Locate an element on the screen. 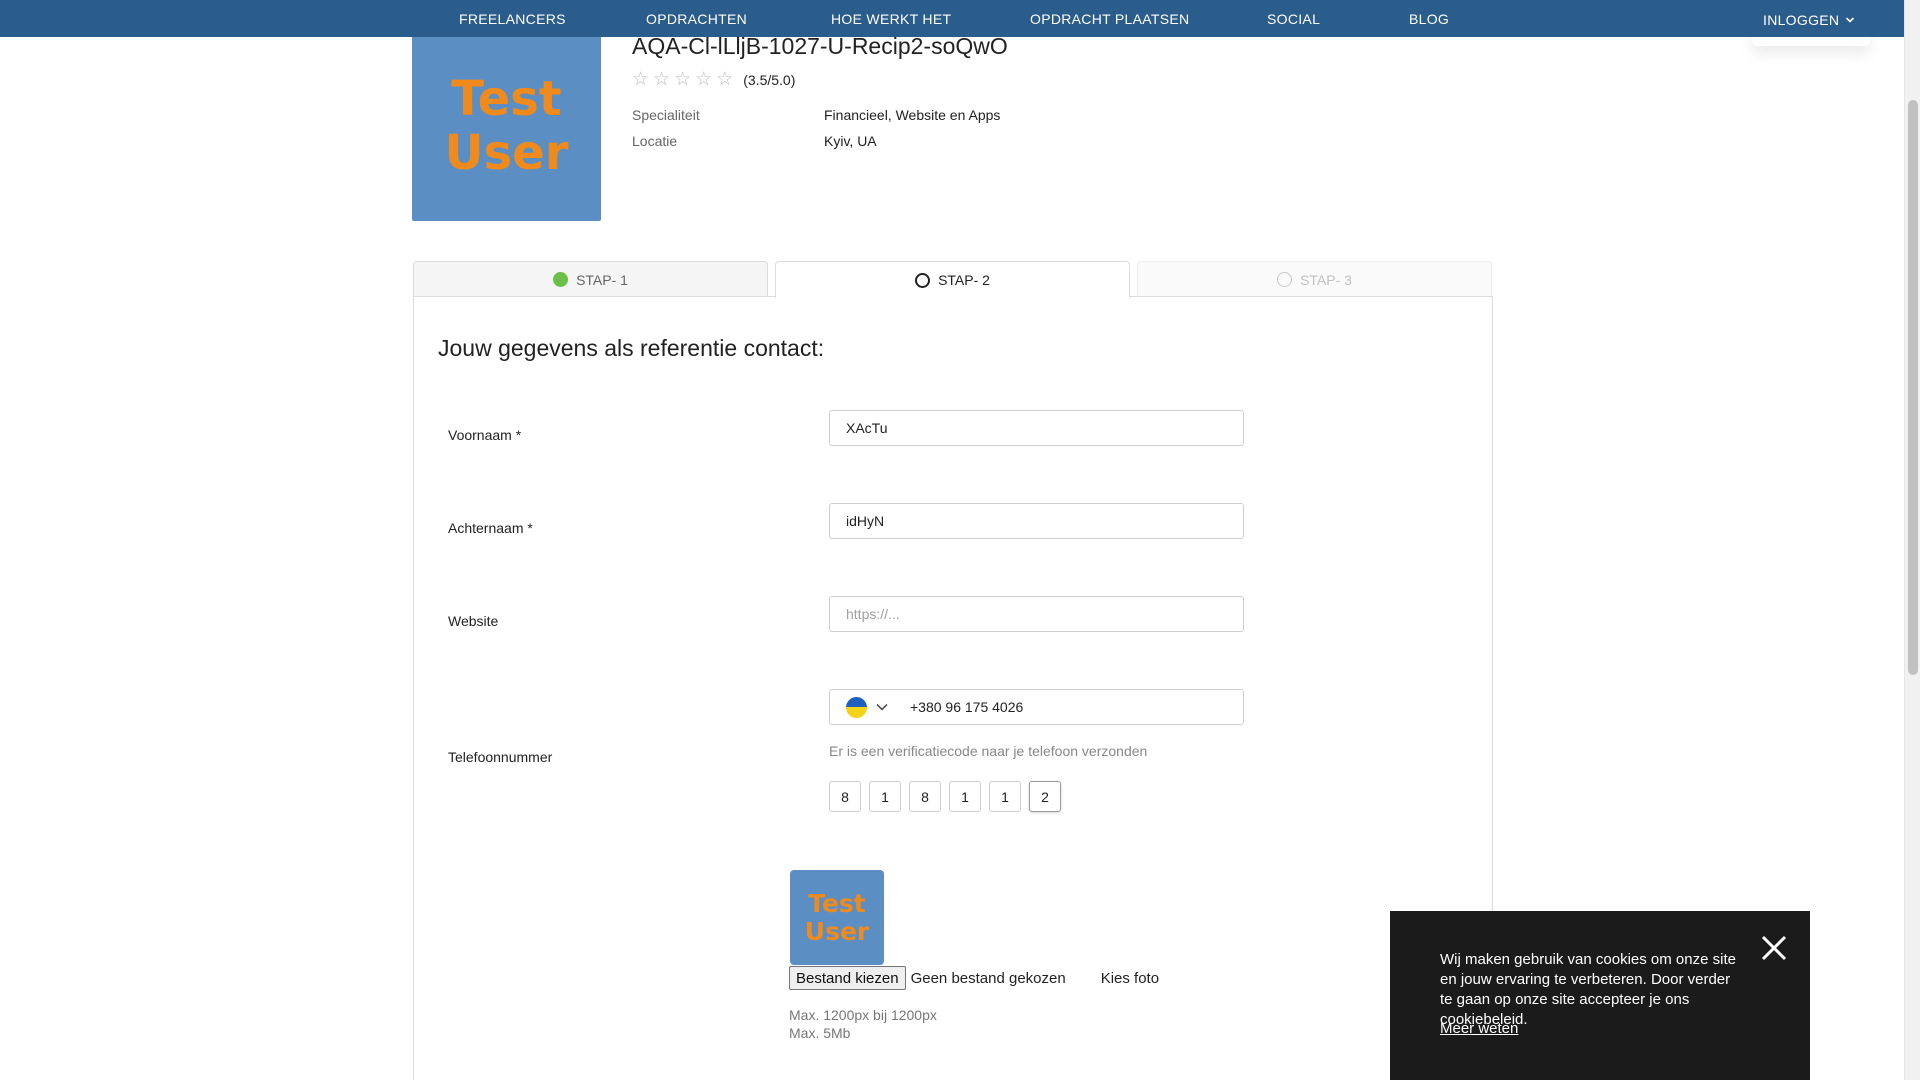  tab-step-1: STAP- 1 is located at coordinates (590, 279).